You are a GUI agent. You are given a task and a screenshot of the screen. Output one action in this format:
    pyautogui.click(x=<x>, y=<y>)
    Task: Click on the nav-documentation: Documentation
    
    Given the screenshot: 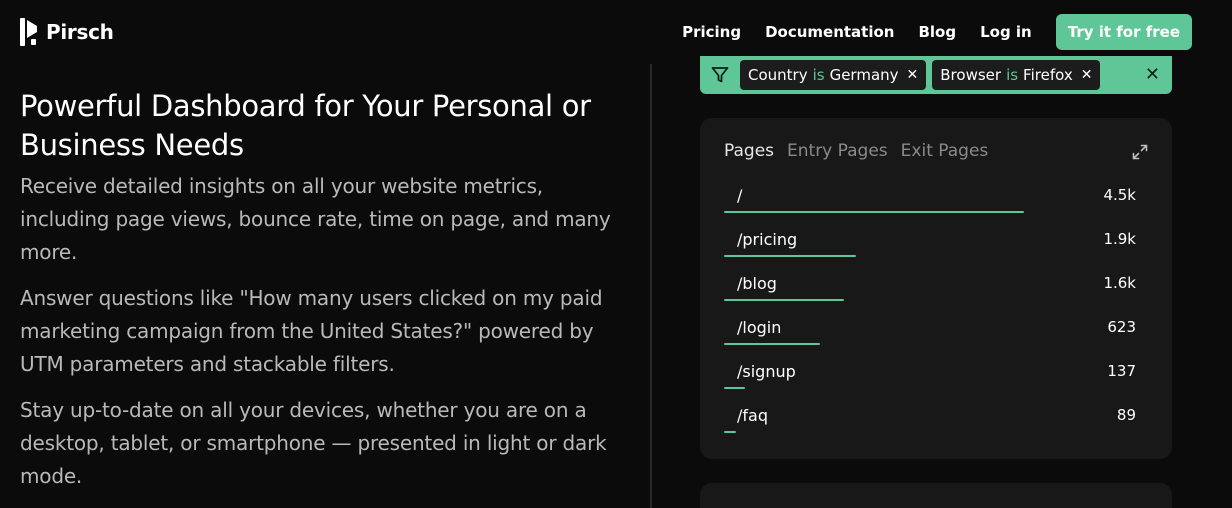 What is the action you would take?
    pyautogui.click(x=829, y=32)
    